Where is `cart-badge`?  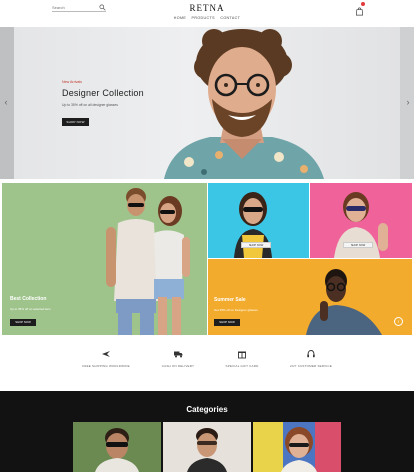
cart-badge is located at coordinates (363, 4).